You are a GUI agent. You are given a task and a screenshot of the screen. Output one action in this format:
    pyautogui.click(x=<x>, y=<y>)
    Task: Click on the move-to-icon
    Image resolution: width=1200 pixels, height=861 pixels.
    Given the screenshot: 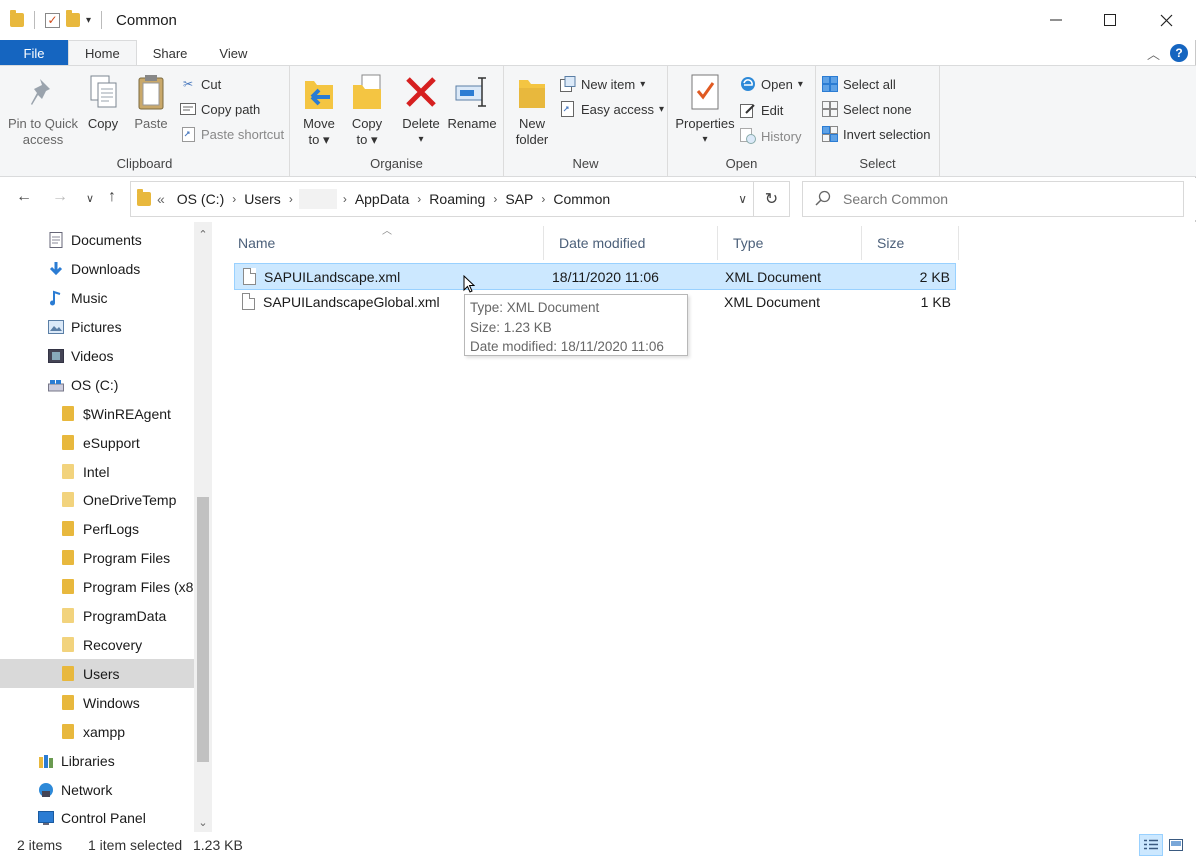 What is the action you would take?
    pyautogui.click(x=319, y=92)
    